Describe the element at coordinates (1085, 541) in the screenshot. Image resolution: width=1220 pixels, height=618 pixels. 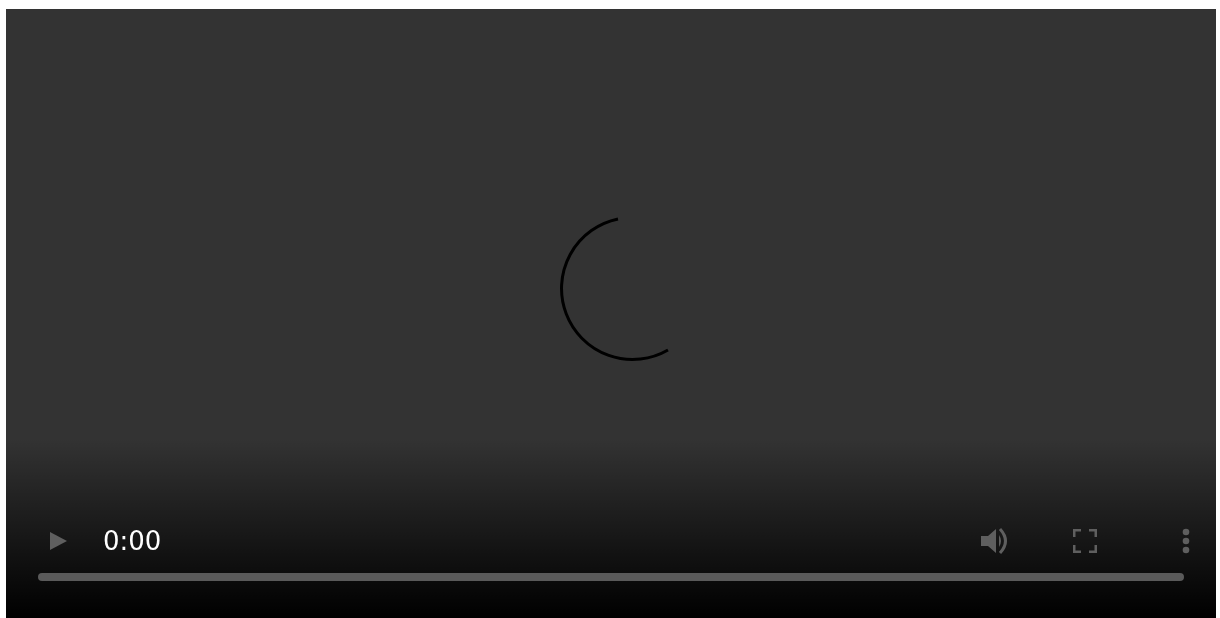
I see `fullscreen-button` at that location.